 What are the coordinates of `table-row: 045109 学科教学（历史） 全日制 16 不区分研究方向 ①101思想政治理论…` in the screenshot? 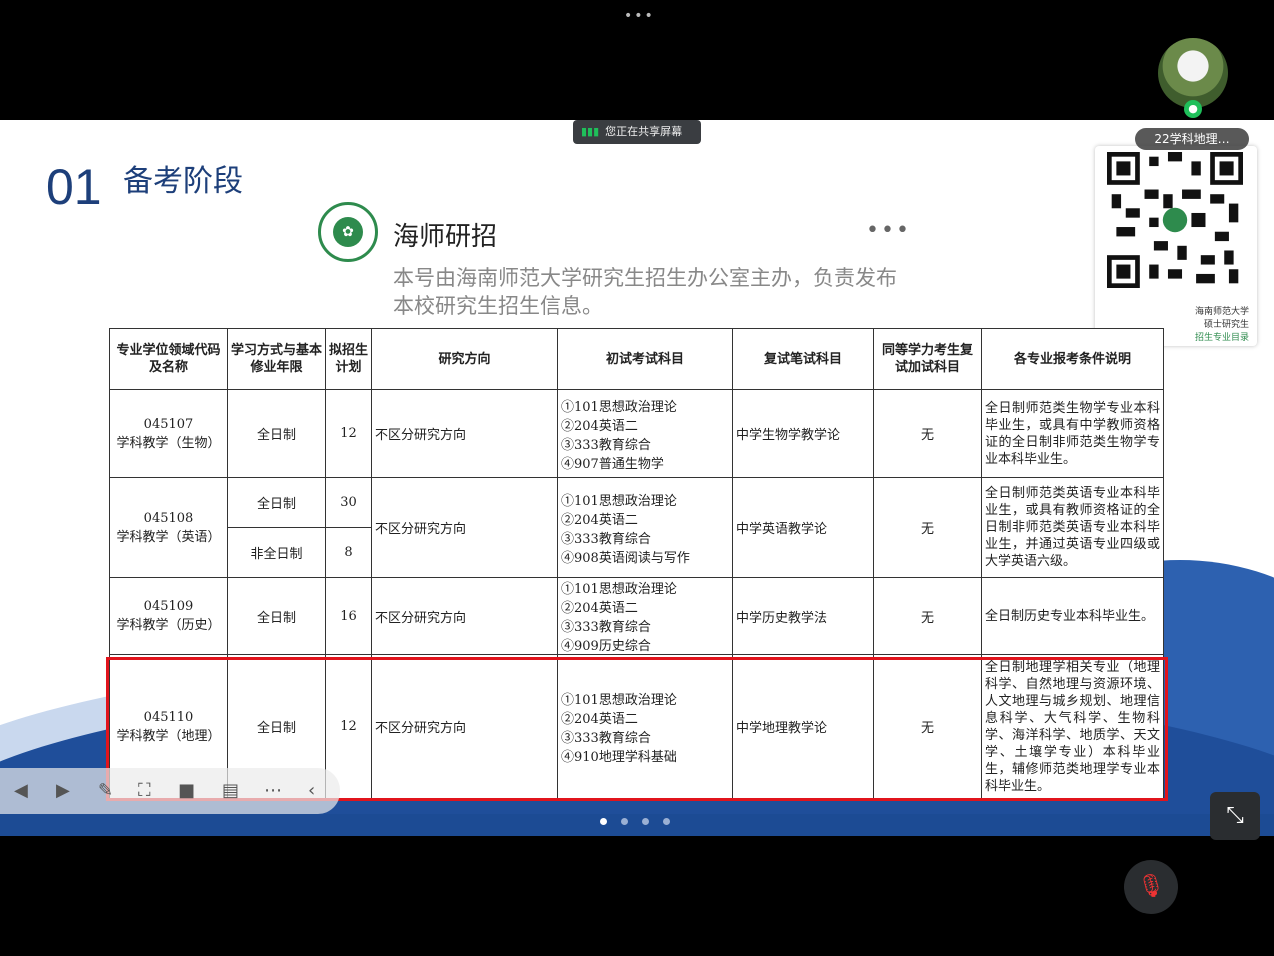 It's located at (636, 616).